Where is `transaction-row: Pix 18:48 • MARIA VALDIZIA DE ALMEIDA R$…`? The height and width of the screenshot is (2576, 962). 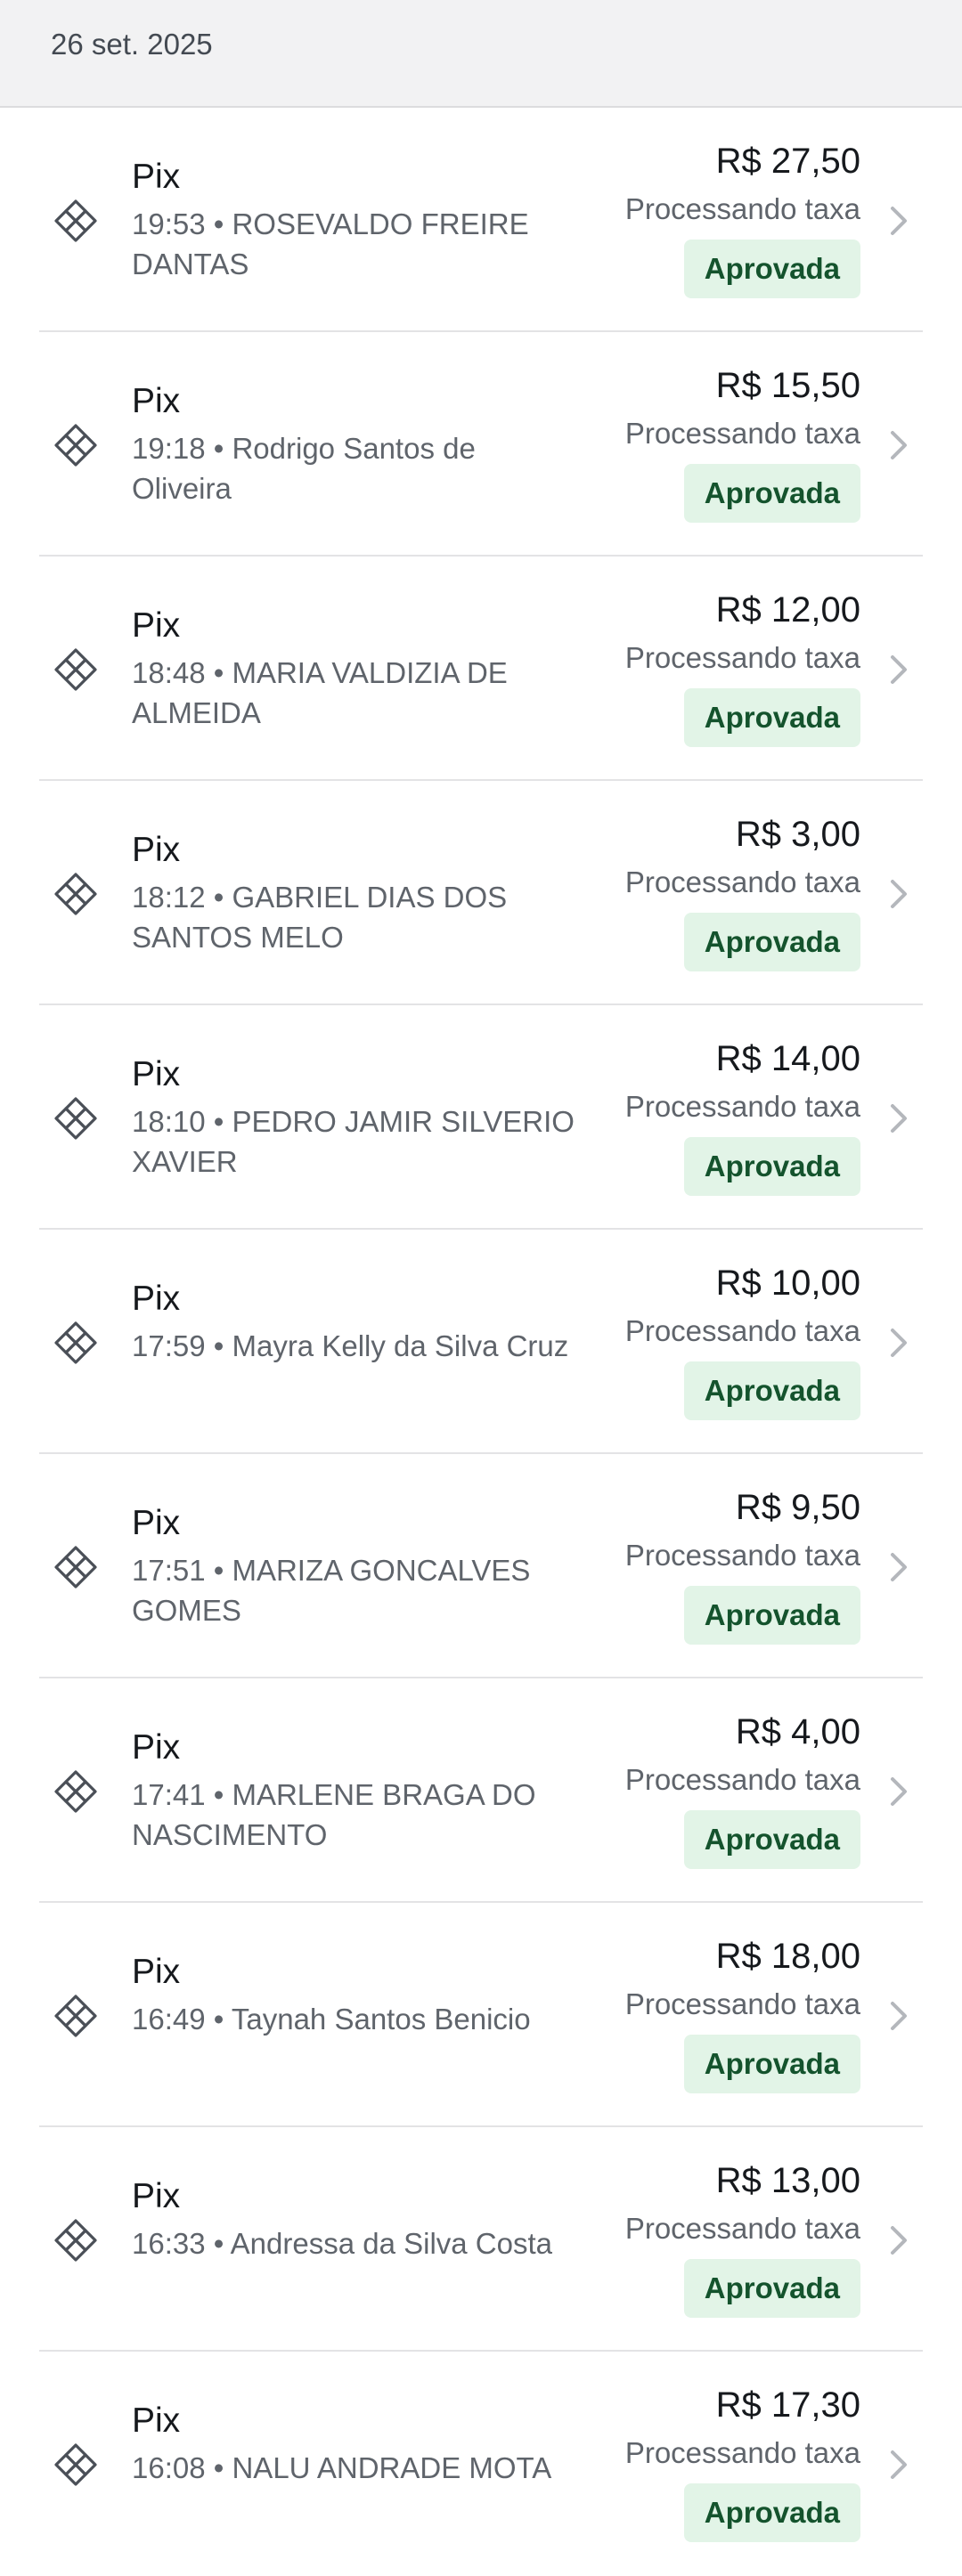 transaction-row: Pix 18:48 • MARIA VALDIZIA DE ALMEIDA R$… is located at coordinates (481, 669).